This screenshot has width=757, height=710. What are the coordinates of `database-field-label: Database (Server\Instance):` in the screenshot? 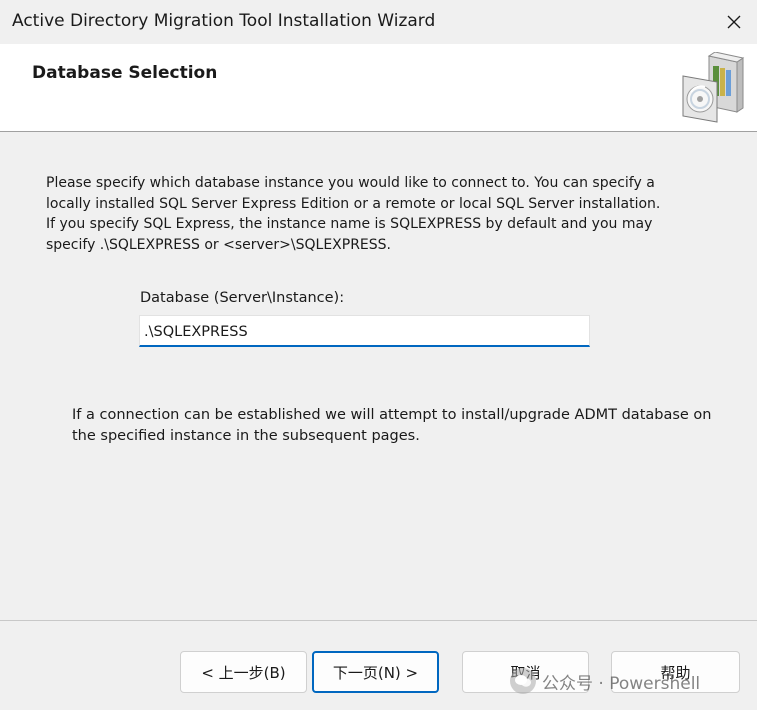 It's located at (242, 298).